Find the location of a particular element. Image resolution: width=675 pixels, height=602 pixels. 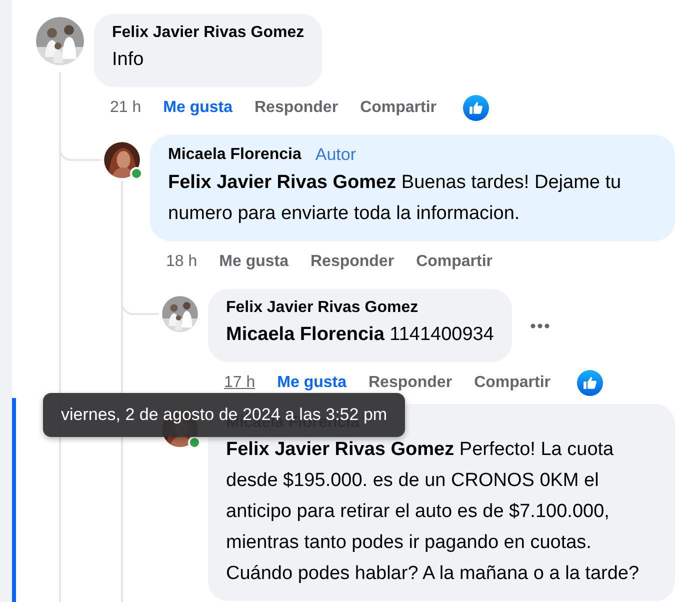

author-label: Autor is located at coordinates (335, 155).